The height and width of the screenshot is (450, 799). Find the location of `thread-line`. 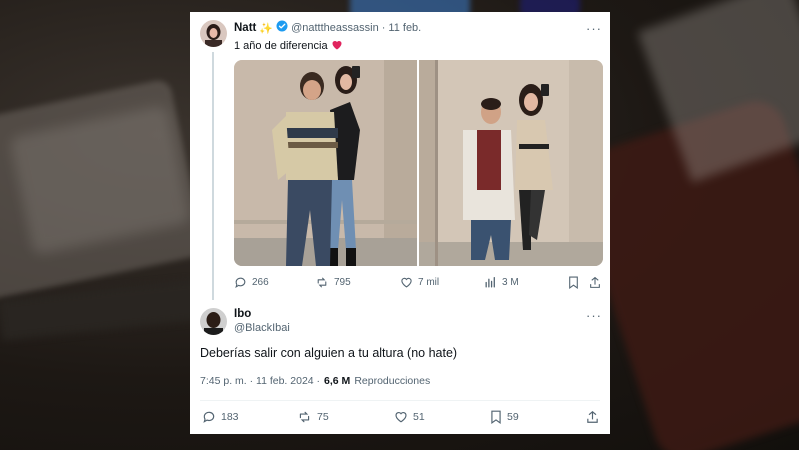

thread-line is located at coordinates (213, 176).